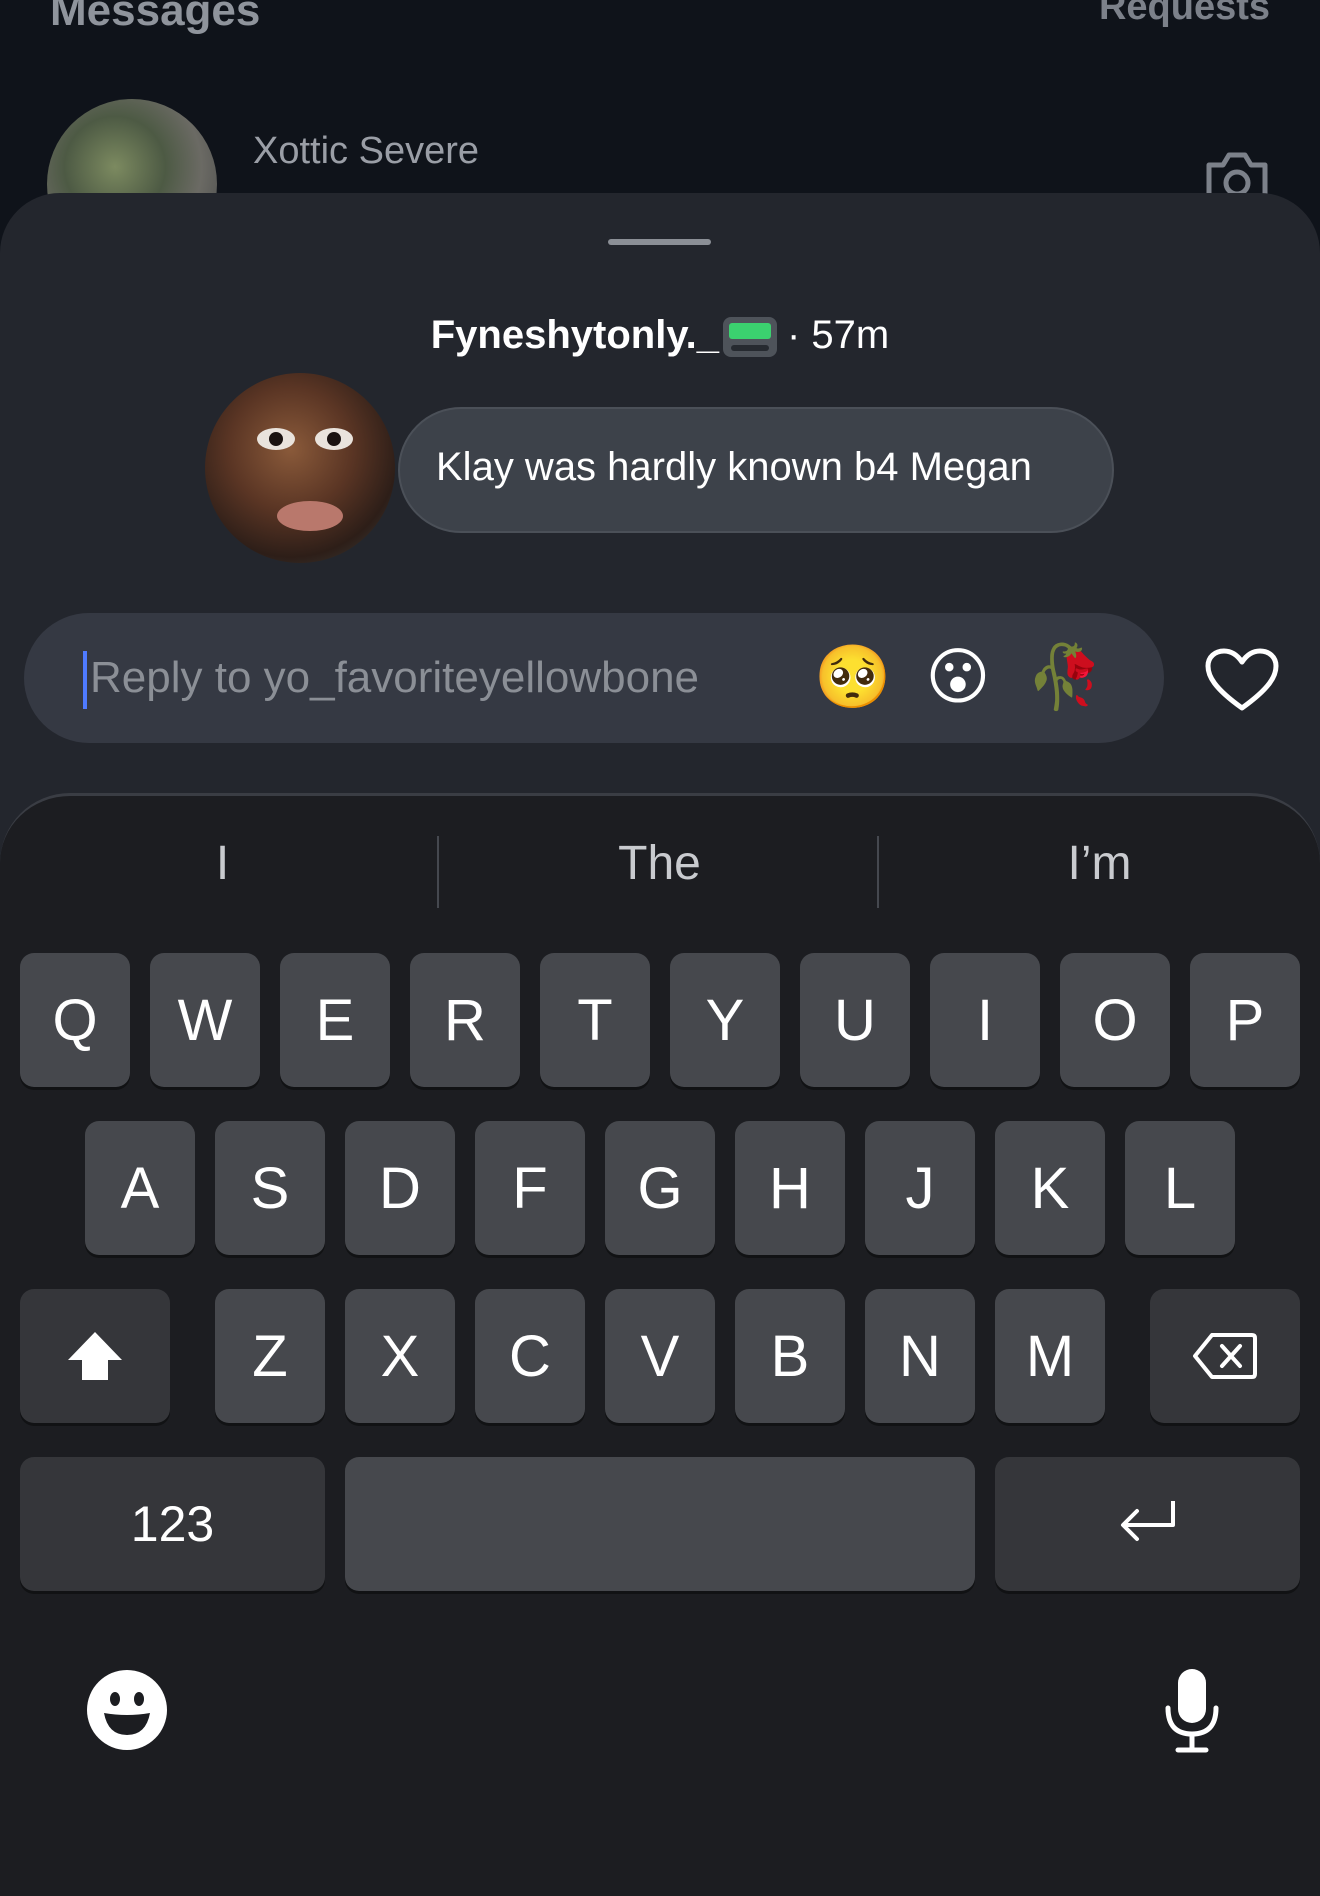 Image resolution: width=1320 pixels, height=1896 pixels. What do you see at coordinates (465, 1020) in the screenshot?
I see `key-r: R` at bounding box center [465, 1020].